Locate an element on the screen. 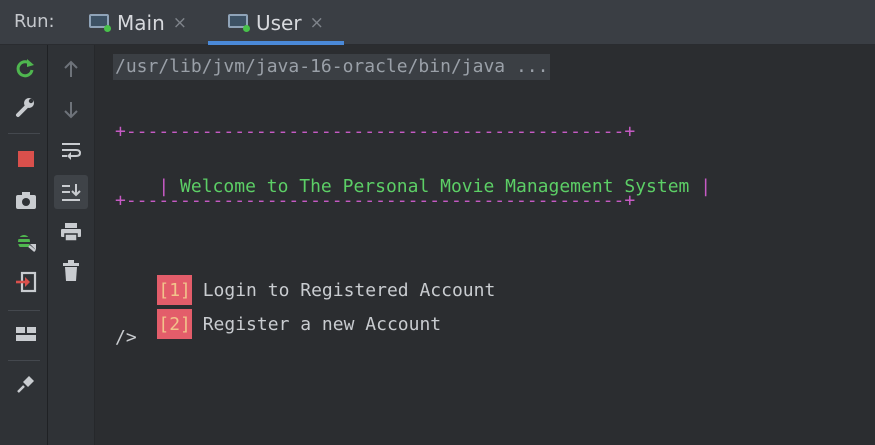 The image size is (875, 445). arrow-down-icon is located at coordinates (71, 110).